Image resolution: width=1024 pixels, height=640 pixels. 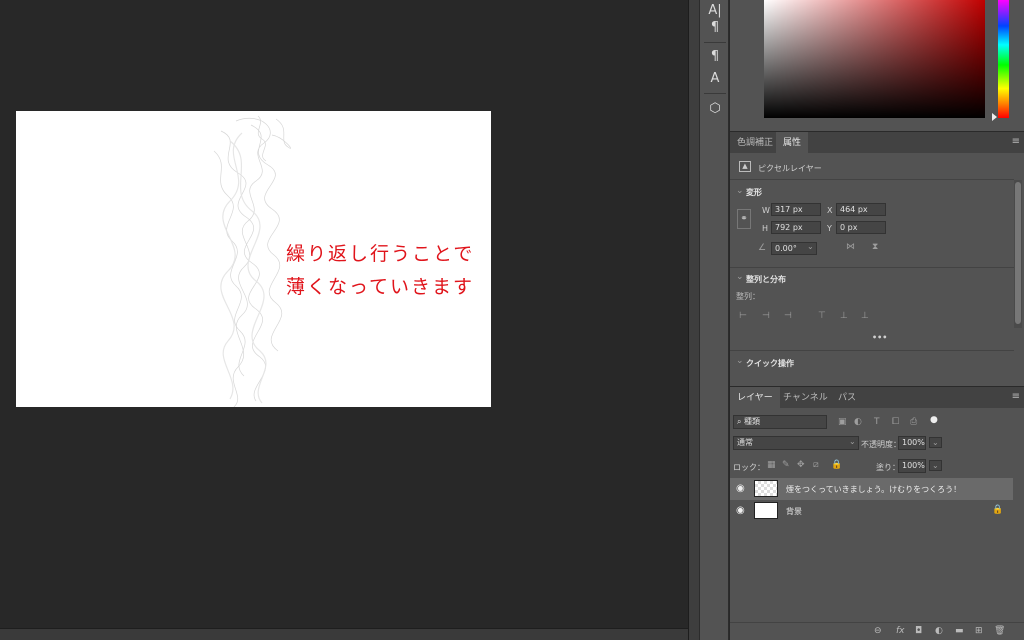 I want to click on align-vcenter-icon: ⊥, so click(x=844, y=316).